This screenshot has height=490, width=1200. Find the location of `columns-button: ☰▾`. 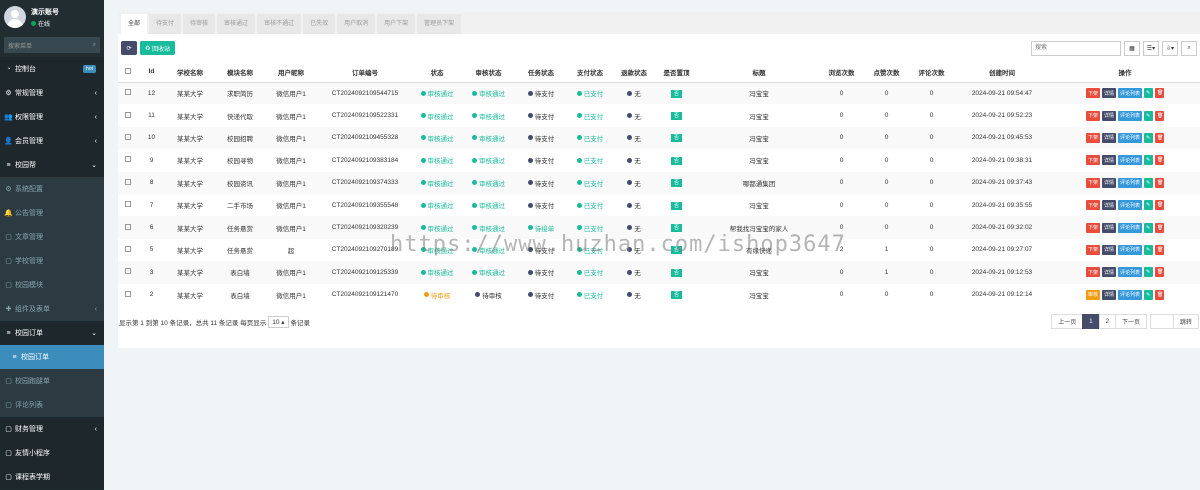

columns-button: ☰▾ is located at coordinates (1151, 48).